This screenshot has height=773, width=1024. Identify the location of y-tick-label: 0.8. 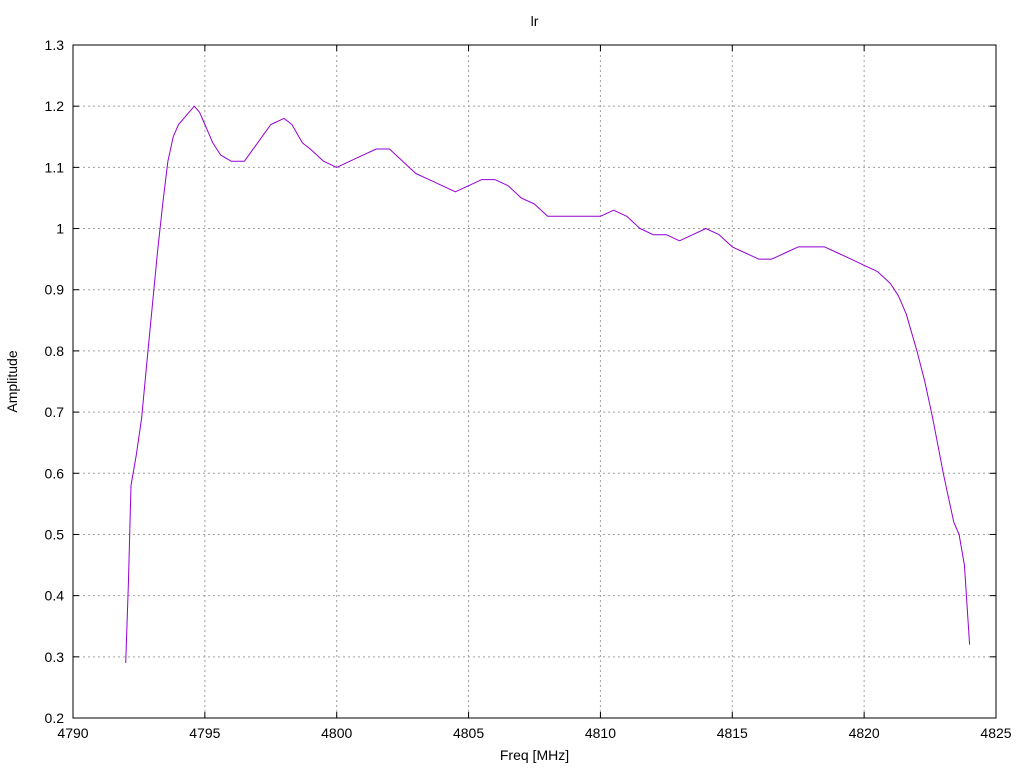
(55, 351).